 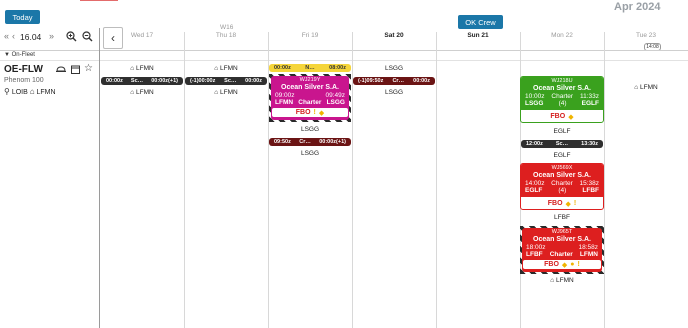 What do you see at coordinates (13, 36) in the screenshot?
I see `nav-prev-icon: ‹` at bounding box center [13, 36].